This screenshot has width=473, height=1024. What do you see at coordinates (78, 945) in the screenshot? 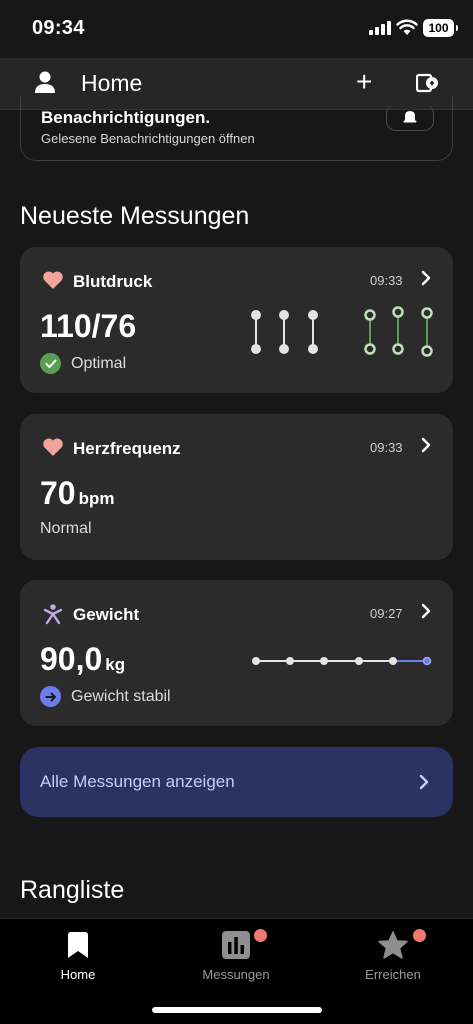
I see `bookmark-icon` at bounding box center [78, 945].